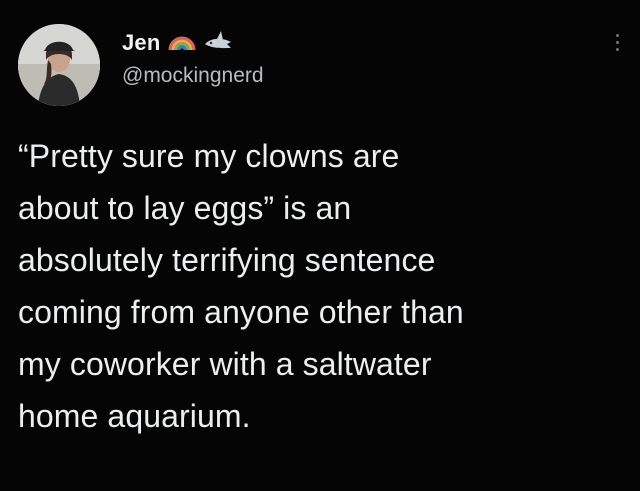 The height and width of the screenshot is (491, 640). Describe the element at coordinates (59, 65) in the screenshot. I see `avatar` at that location.